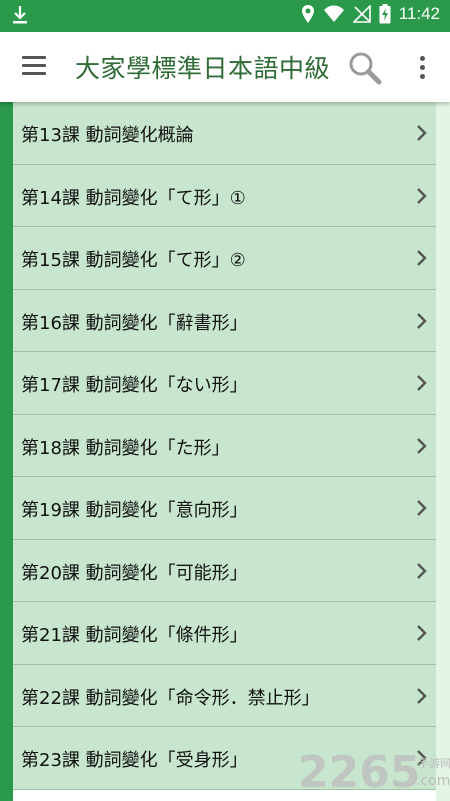  What do you see at coordinates (361, 14) in the screenshot?
I see `no-signal-icon` at bounding box center [361, 14].